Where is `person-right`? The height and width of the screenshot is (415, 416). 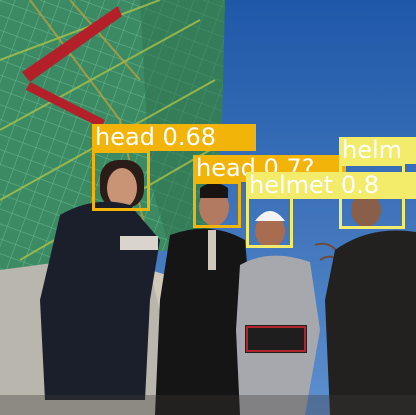
person-right is located at coordinates (370, 322).